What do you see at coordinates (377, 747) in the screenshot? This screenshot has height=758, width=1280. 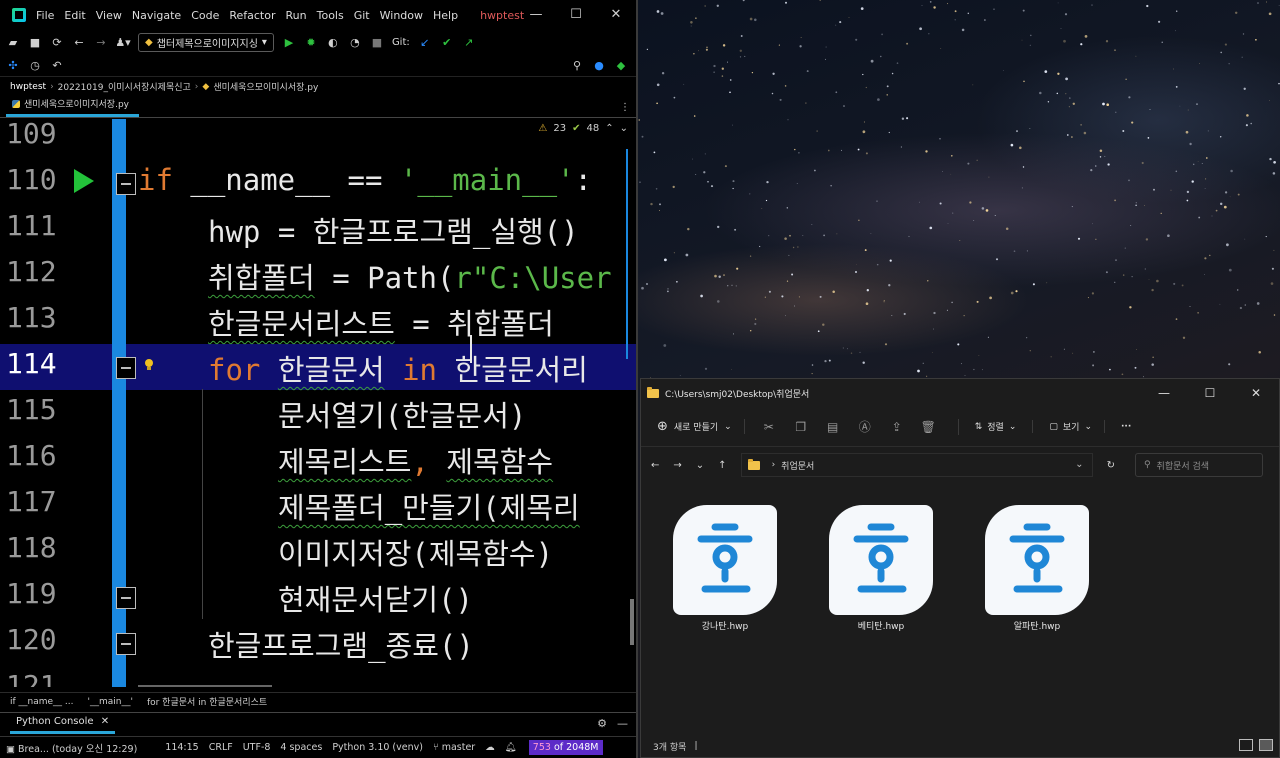 I see `python-interpreter: Python 3.10 (venv)` at bounding box center [377, 747].